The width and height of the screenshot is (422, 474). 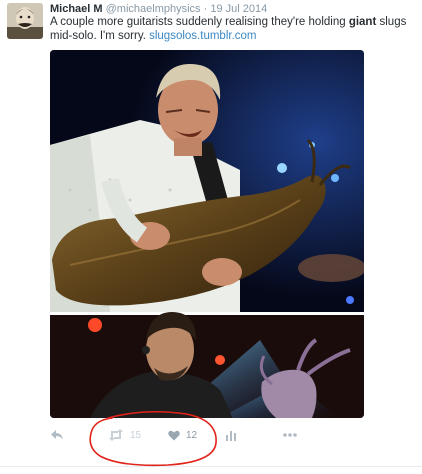 What do you see at coordinates (153, 9) in the screenshot?
I see `author-handle: @michaelmphysics` at bounding box center [153, 9].